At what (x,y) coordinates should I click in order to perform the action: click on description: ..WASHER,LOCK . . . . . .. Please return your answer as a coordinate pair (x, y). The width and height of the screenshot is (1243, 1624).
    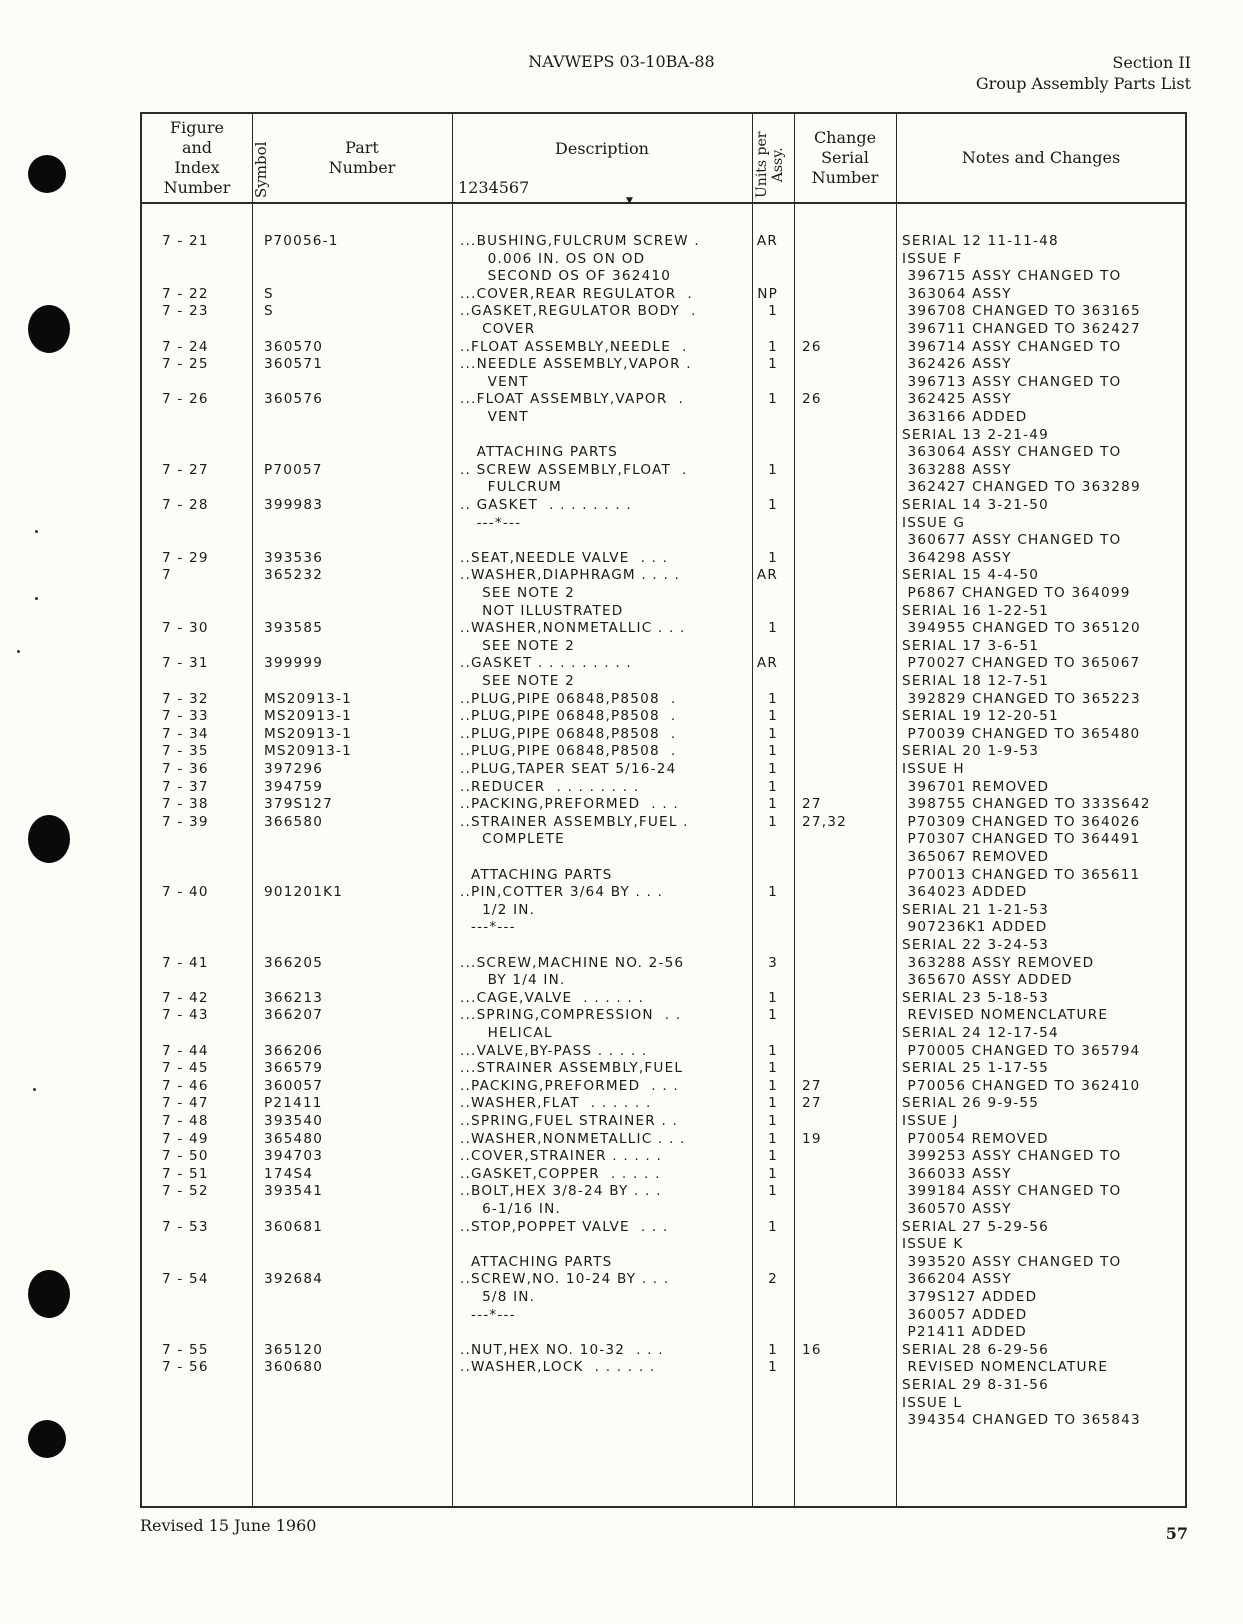
    Looking at the image, I should click on (558, 1367).